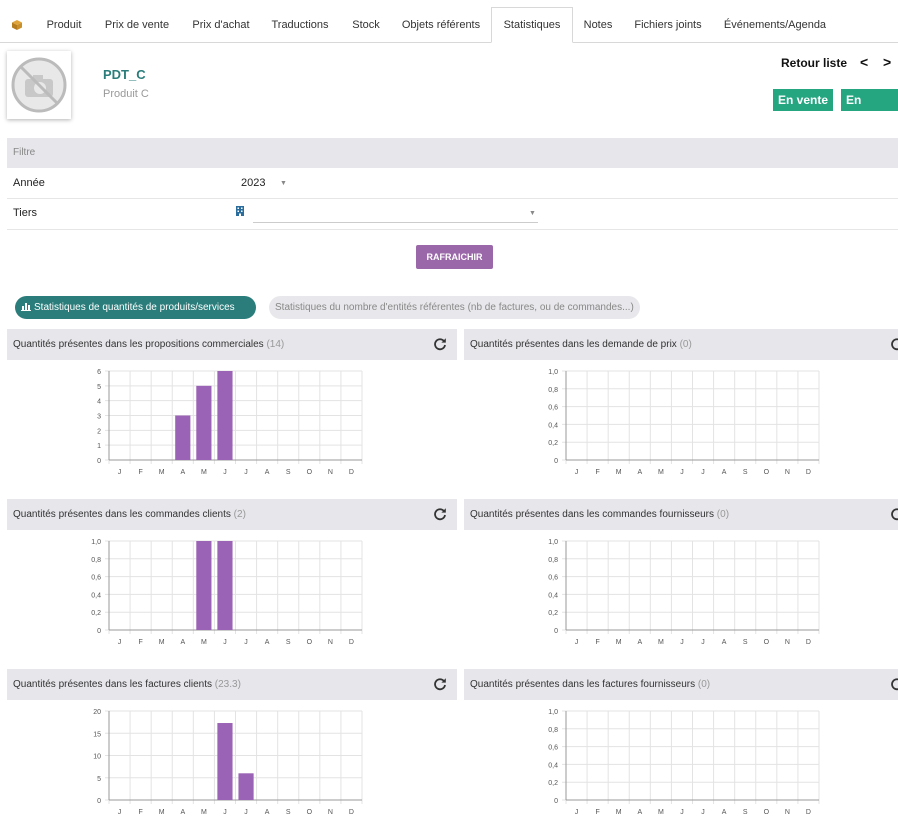 The width and height of the screenshot is (898, 834). What do you see at coordinates (887, 62) in the screenshot?
I see `next-record-button: >` at bounding box center [887, 62].